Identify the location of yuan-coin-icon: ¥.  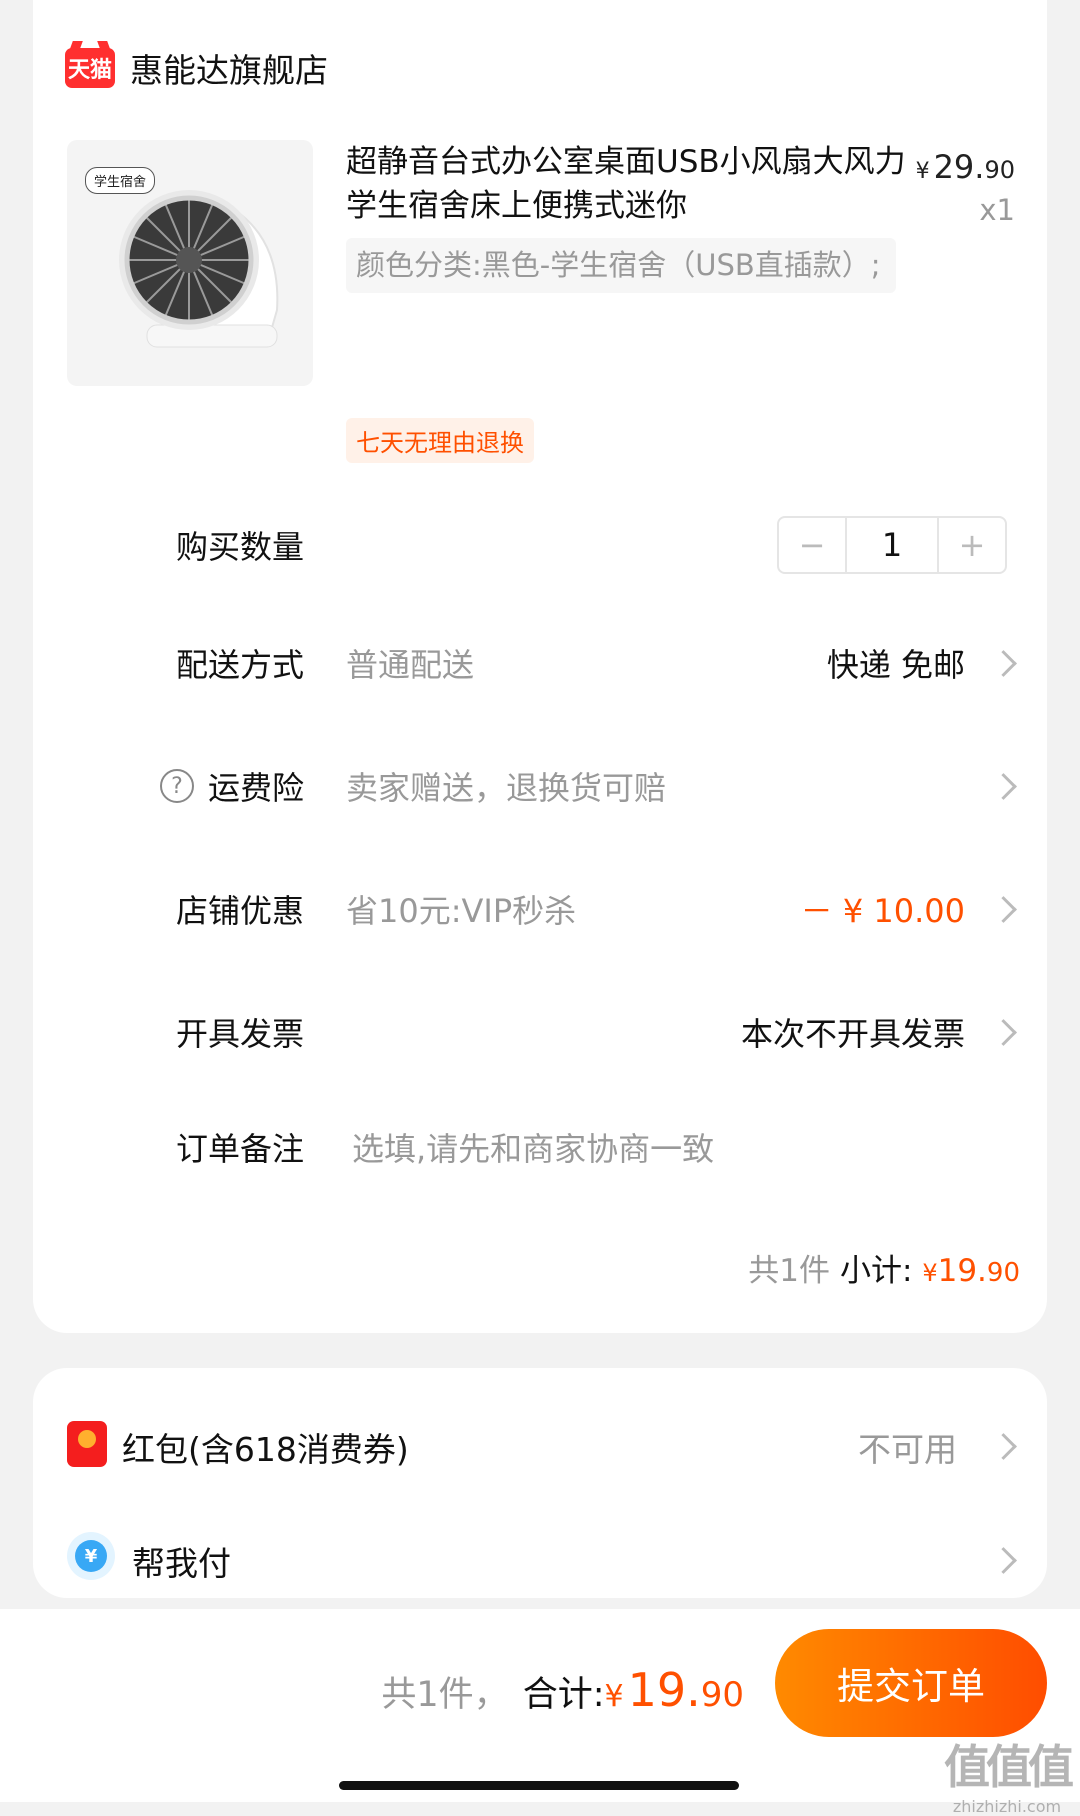
(91, 1556).